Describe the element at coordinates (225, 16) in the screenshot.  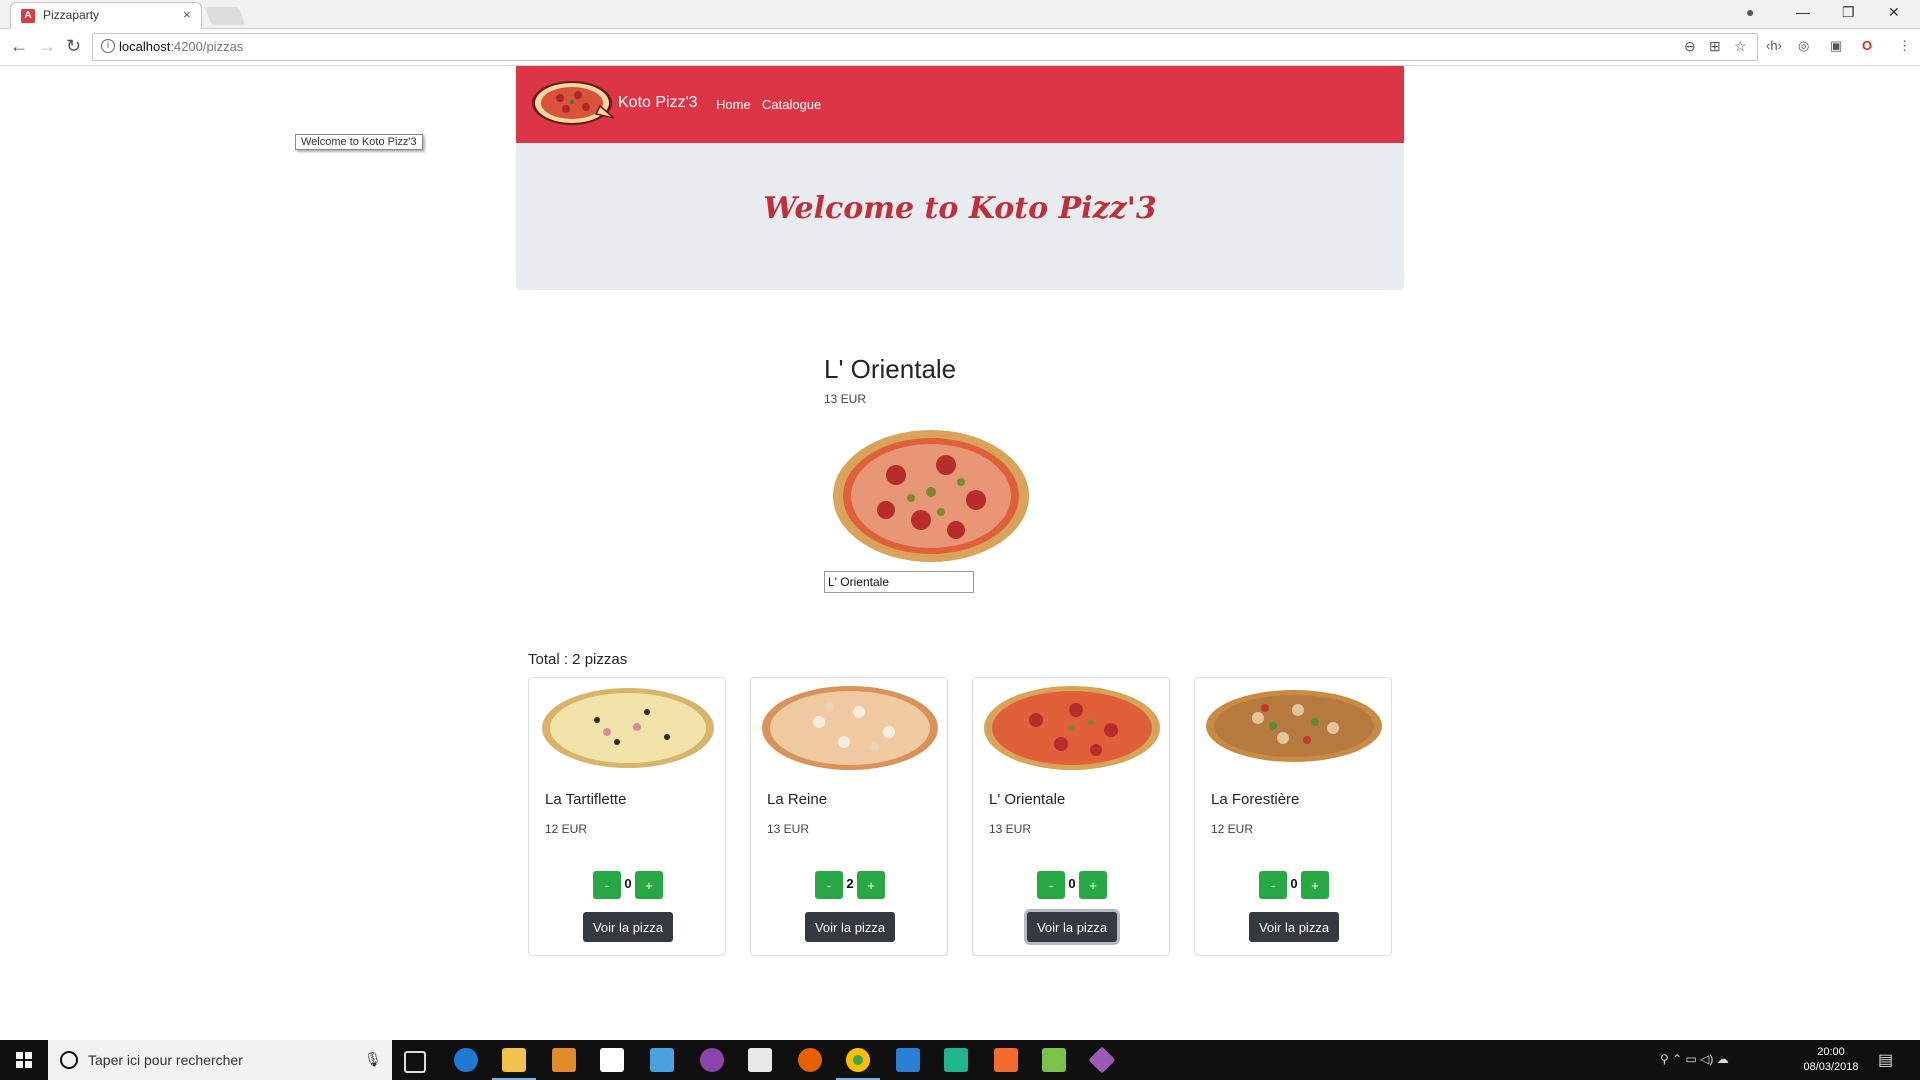
I see `new-tab-button` at that location.